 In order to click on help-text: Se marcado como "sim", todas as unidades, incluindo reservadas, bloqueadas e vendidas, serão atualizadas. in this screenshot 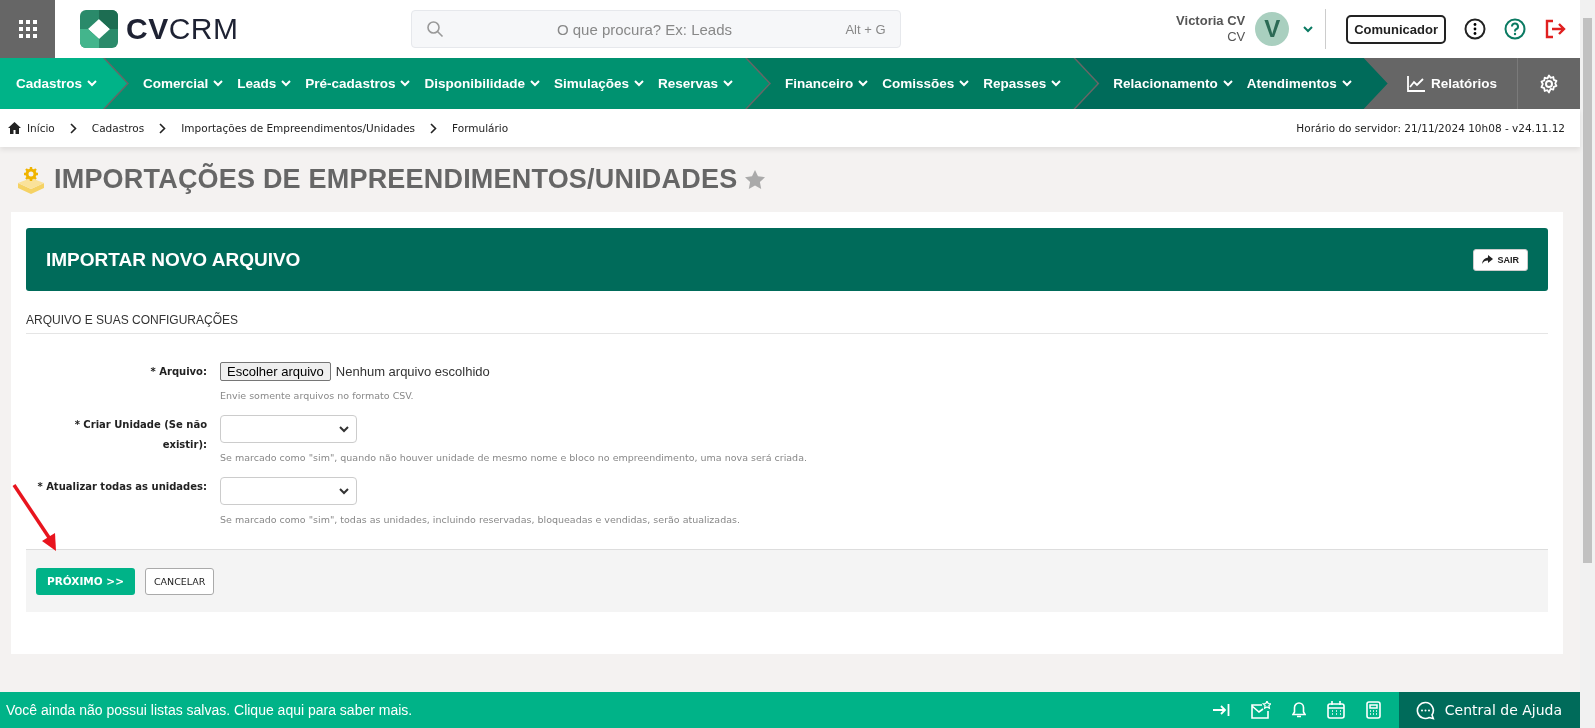, I will do `click(480, 519)`.